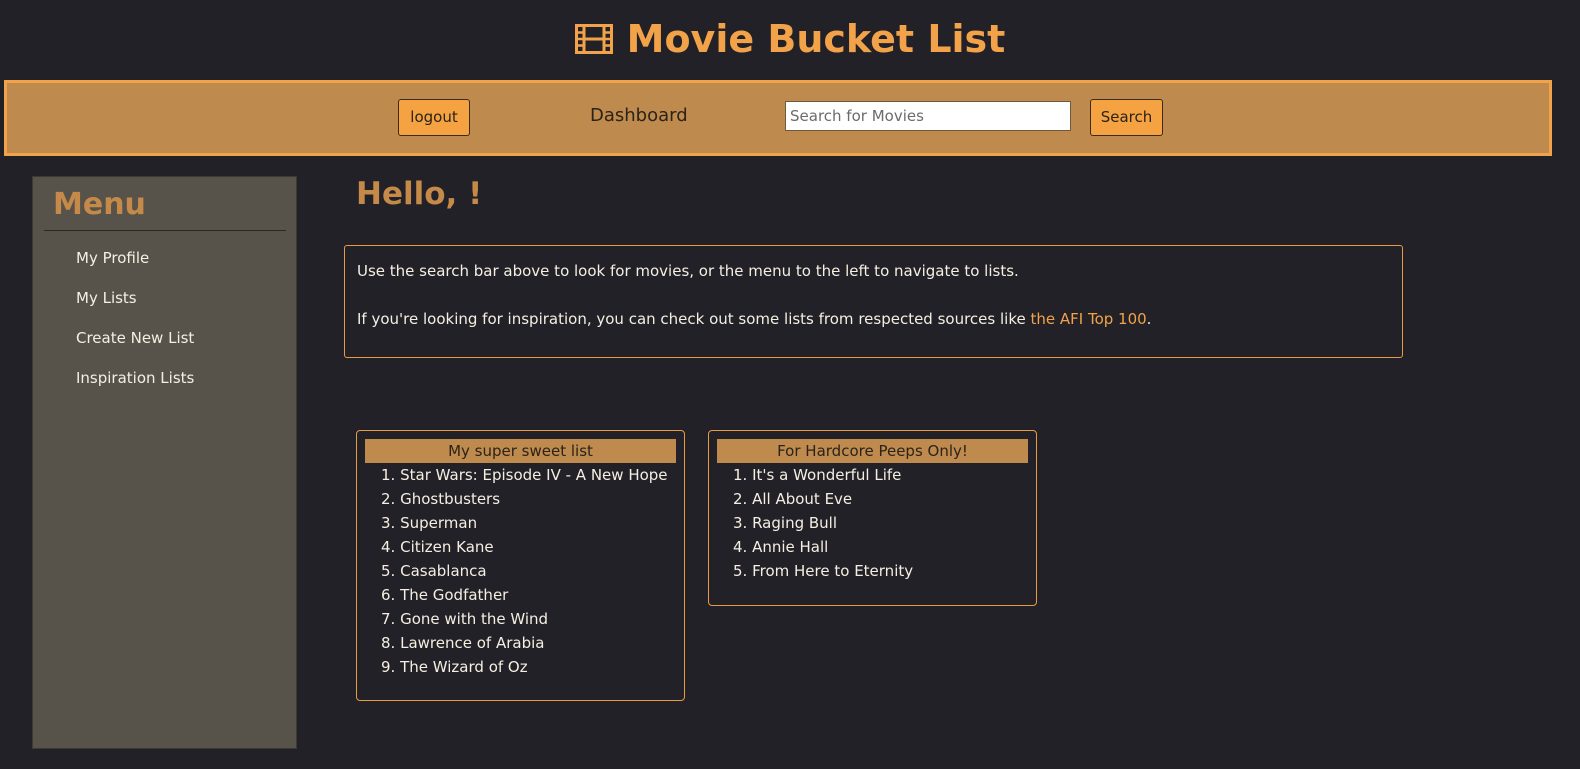  Describe the element at coordinates (928, 116) in the screenshot. I see `search-input` at that location.